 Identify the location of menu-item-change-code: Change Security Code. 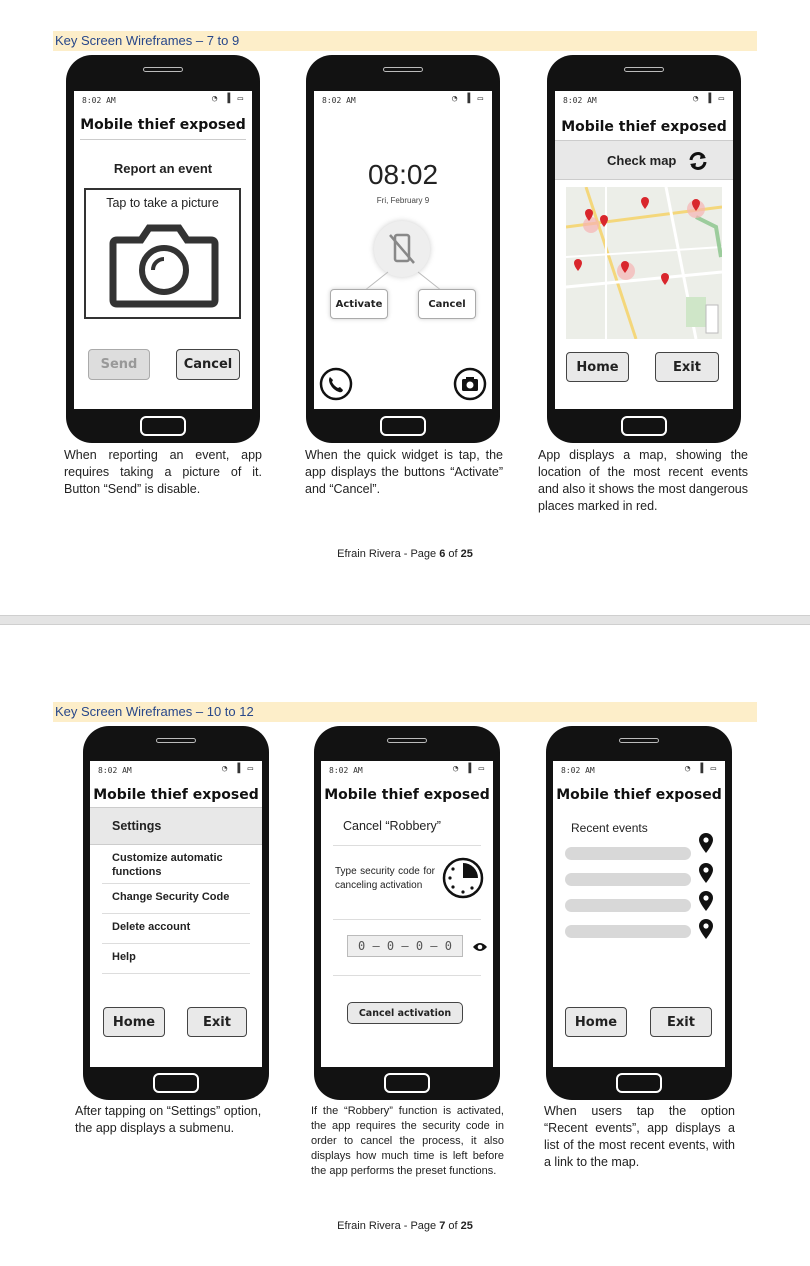
(170, 897).